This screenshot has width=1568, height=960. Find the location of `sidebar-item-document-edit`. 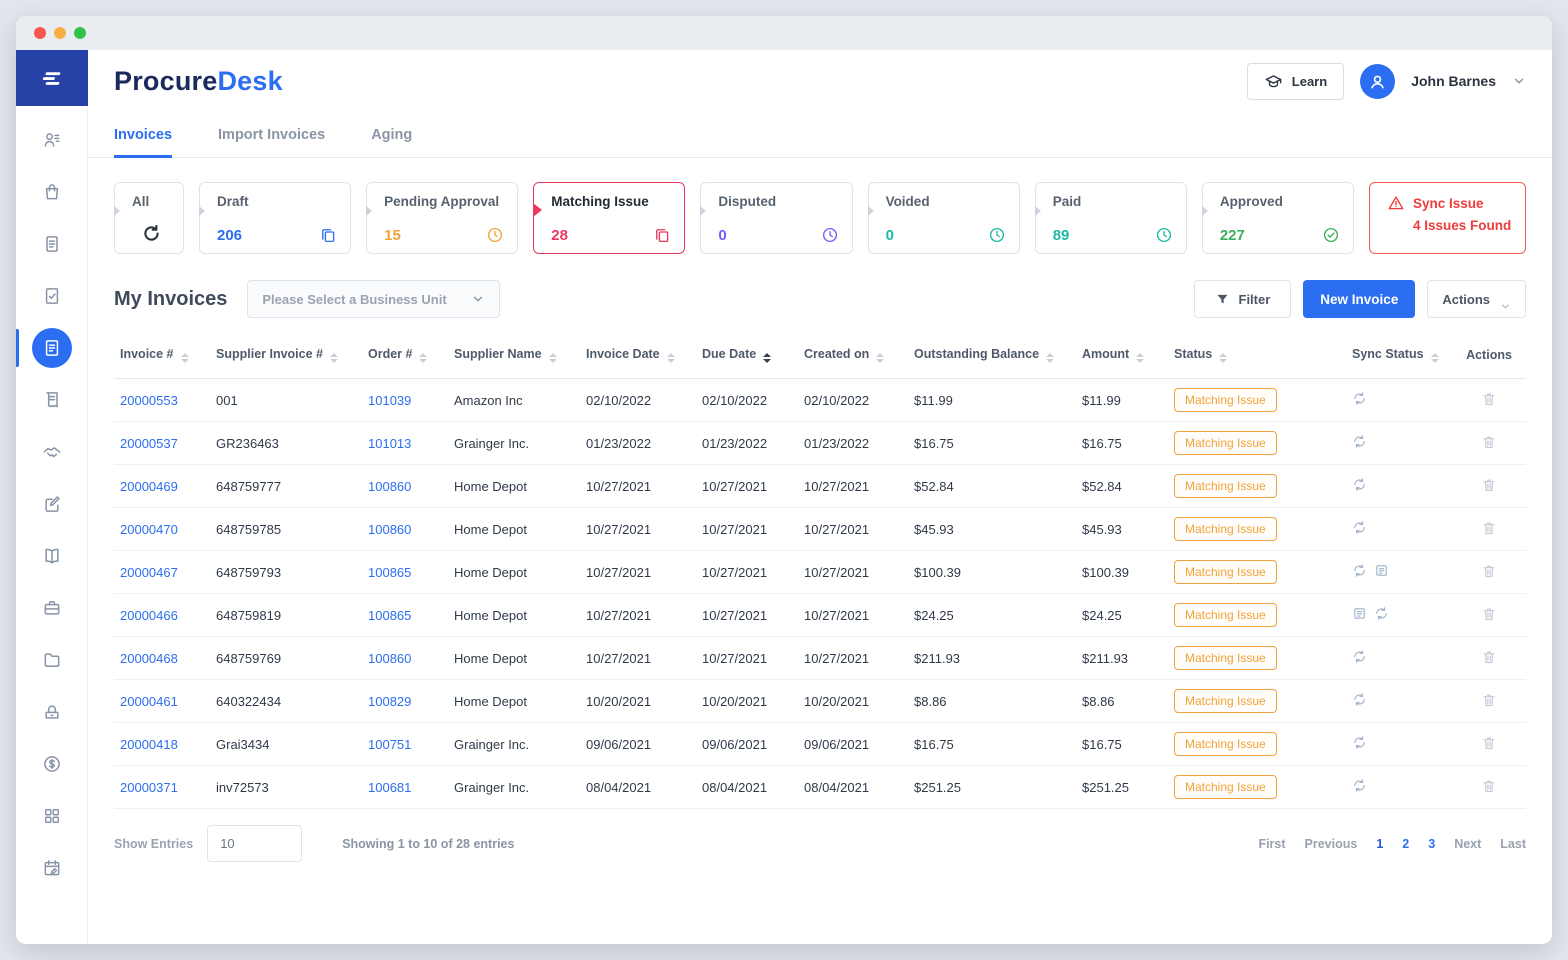

sidebar-item-document-edit is located at coordinates (51, 504).